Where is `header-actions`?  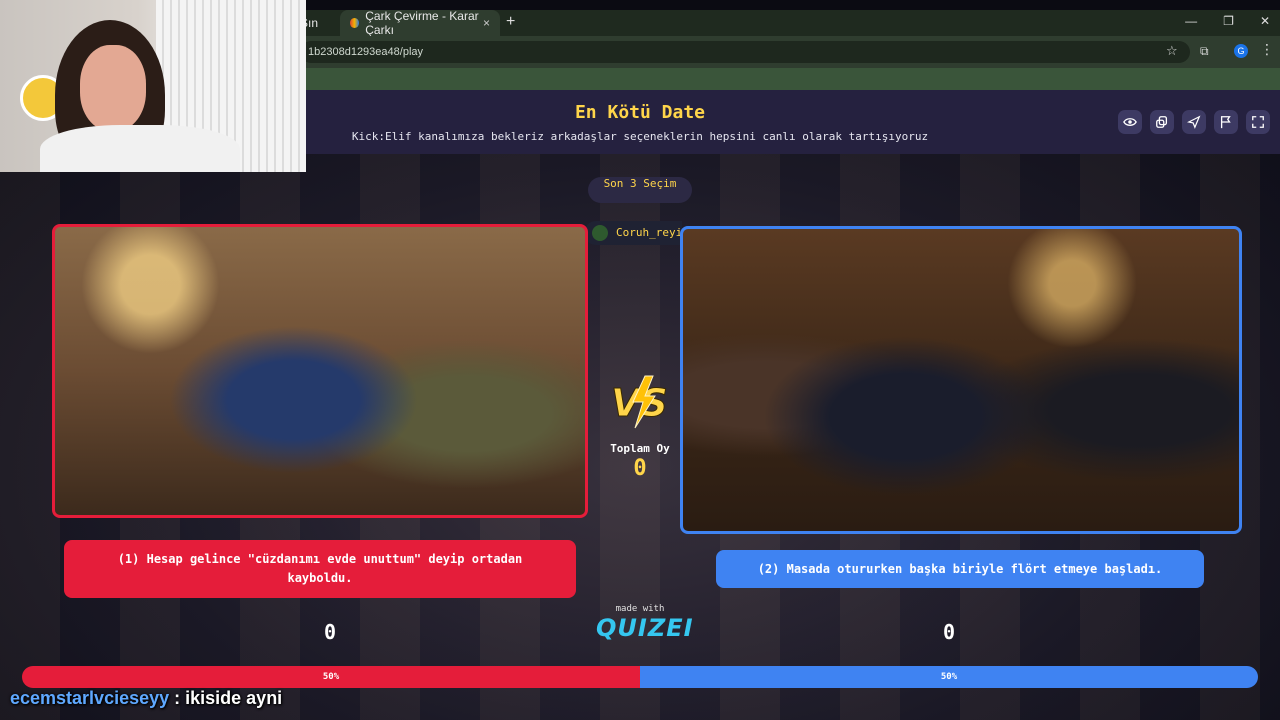
header-actions is located at coordinates (1194, 122).